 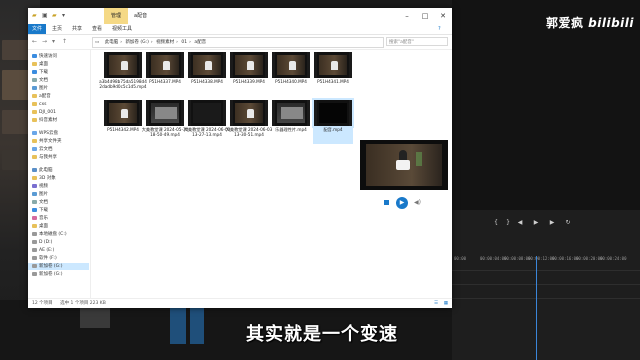 What do you see at coordinates (97, 29) in the screenshot?
I see `tab-view: 查看` at bounding box center [97, 29].